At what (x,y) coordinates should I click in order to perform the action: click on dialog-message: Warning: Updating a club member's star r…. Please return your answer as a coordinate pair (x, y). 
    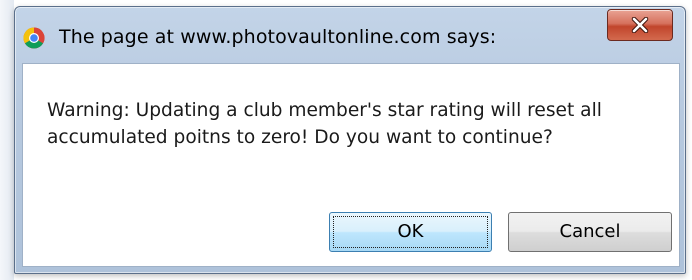
    Looking at the image, I should click on (324, 124).